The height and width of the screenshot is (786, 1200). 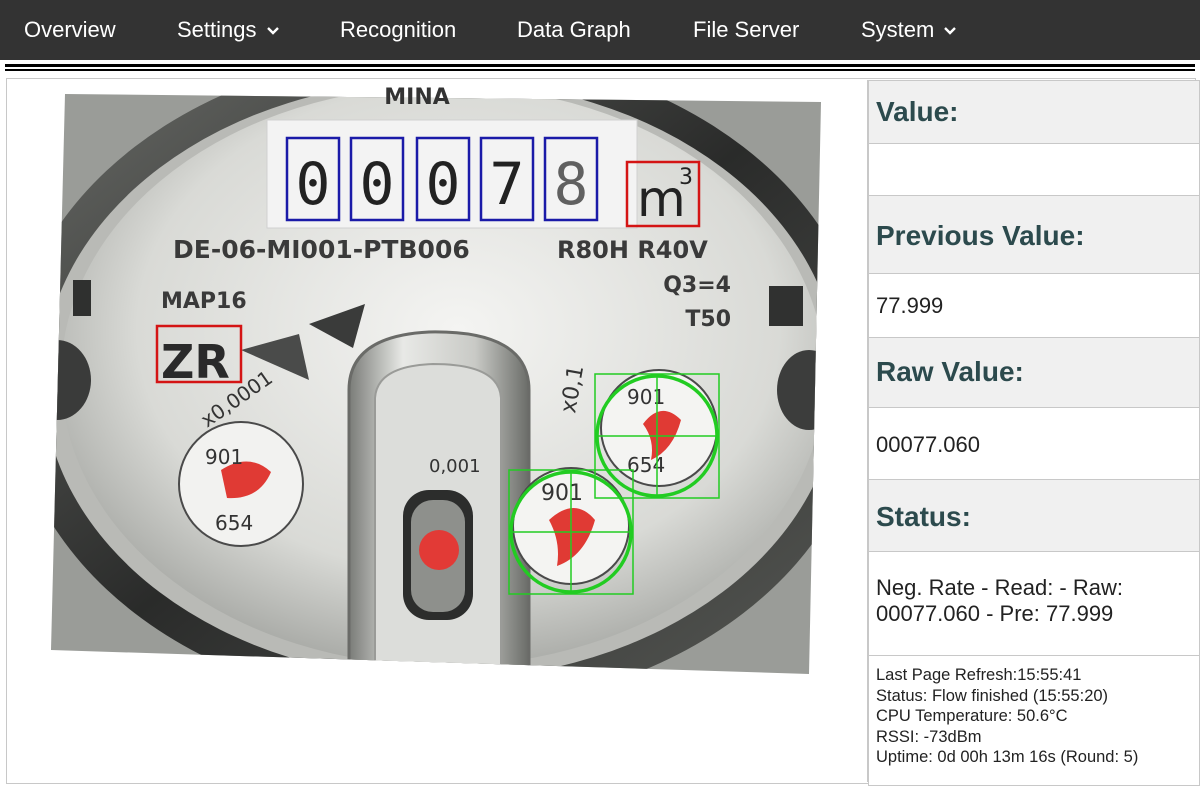 What do you see at coordinates (571, 184) in the screenshot?
I see `digit-value: 8` at bounding box center [571, 184].